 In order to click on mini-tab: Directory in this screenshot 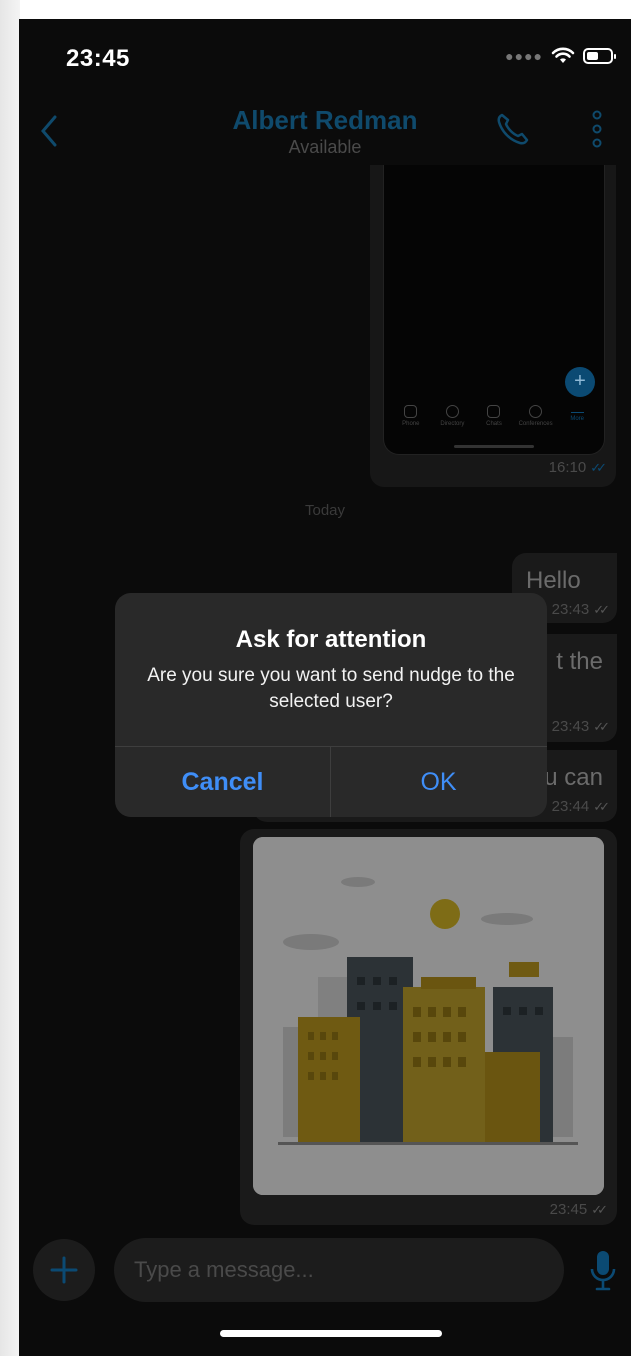, I will do `click(452, 416)`.